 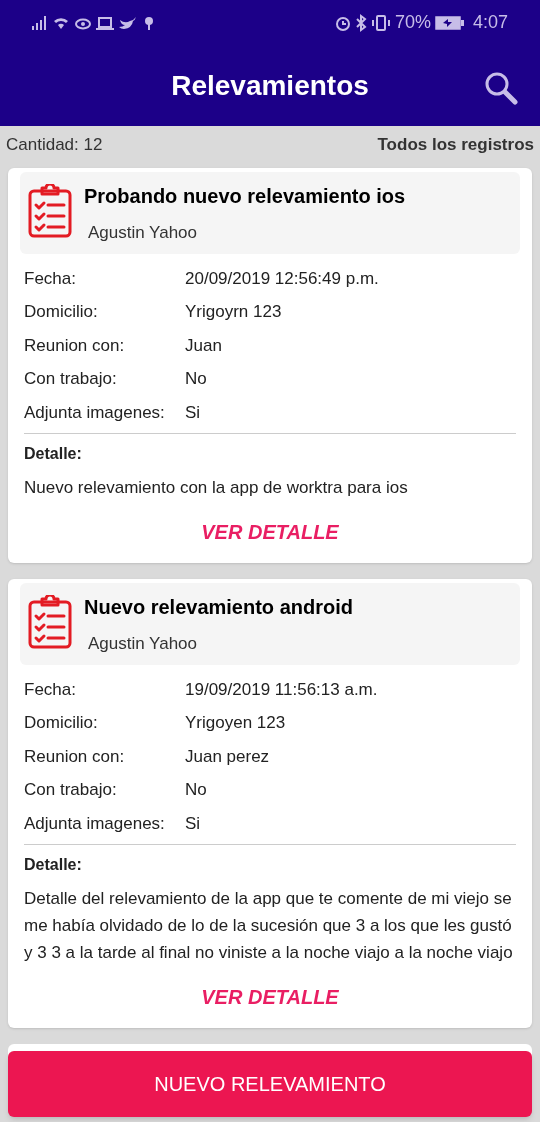 What do you see at coordinates (269, 926) in the screenshot?
I see `detail-text: Detalle del relevamiento de la app que te comente de mi viejo se me había olvidado de lo de la sucesión que 3 a los que les gustó y 3 3 a la tarde al final no viniste a la noche viajo a la noche viajo` at bounding box center [269, 926].